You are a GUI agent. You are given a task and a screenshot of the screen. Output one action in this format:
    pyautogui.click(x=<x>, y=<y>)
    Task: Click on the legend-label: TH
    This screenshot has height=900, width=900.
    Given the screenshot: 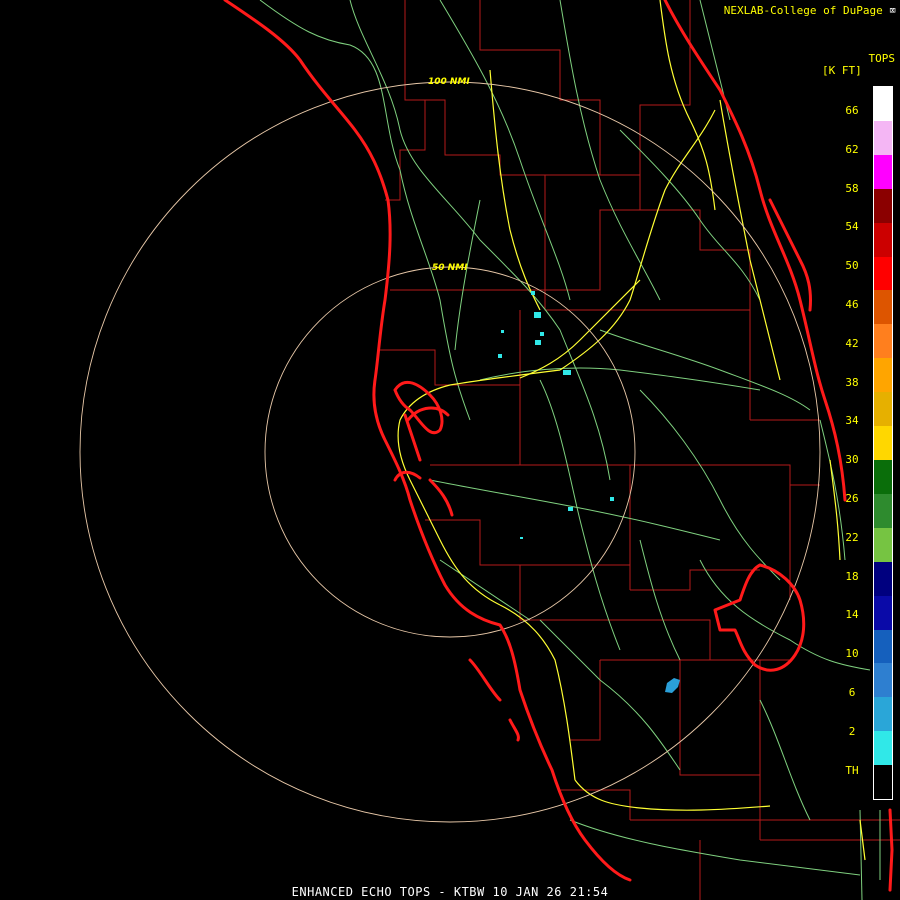 What is the action you would take?
    pyautogui.click(x=852, y=770)
    